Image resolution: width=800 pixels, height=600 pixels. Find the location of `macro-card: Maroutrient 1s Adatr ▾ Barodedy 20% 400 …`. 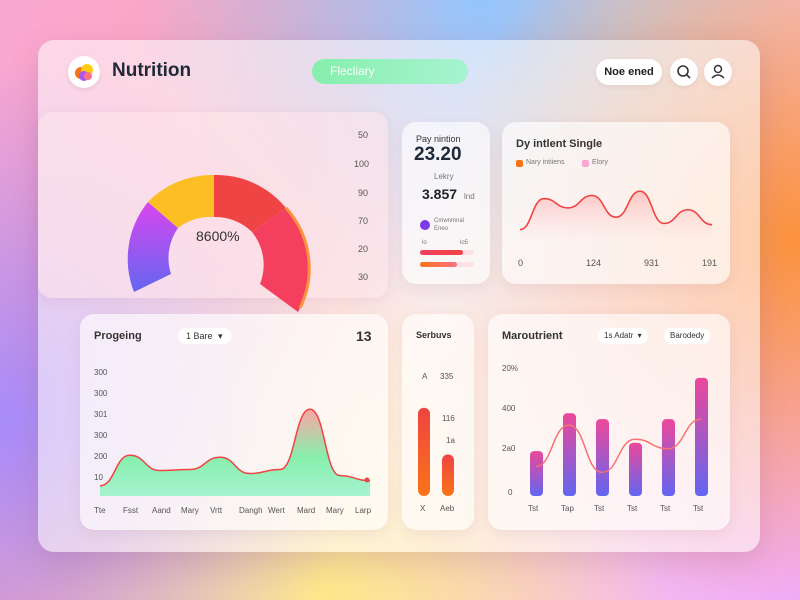

macro-card: Maroutrient 1s Adatr ▾ Barodedy 20% 400 … is located at coordinates (609, 422).